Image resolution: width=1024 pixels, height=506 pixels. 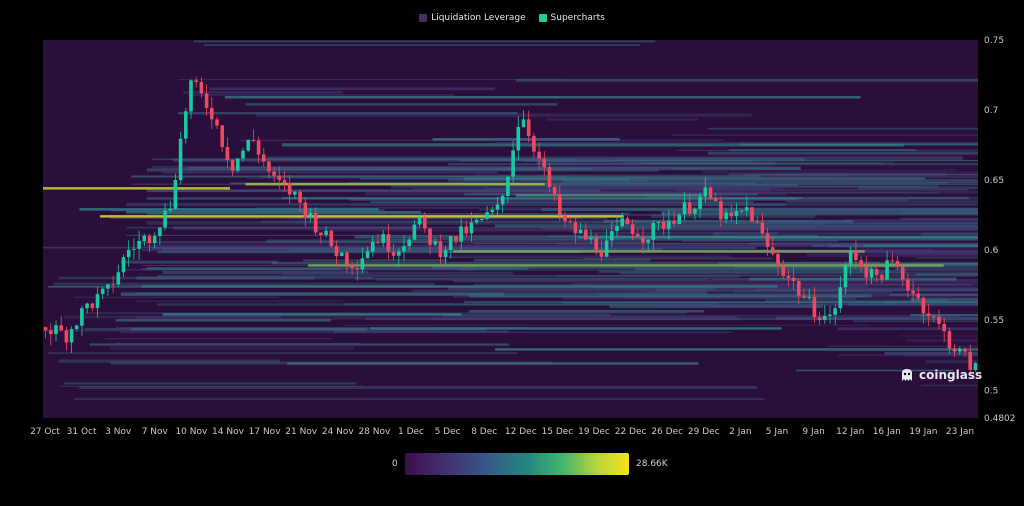 I want to click on x-tick-label: 12 Dec, so click(x=521, y=432).